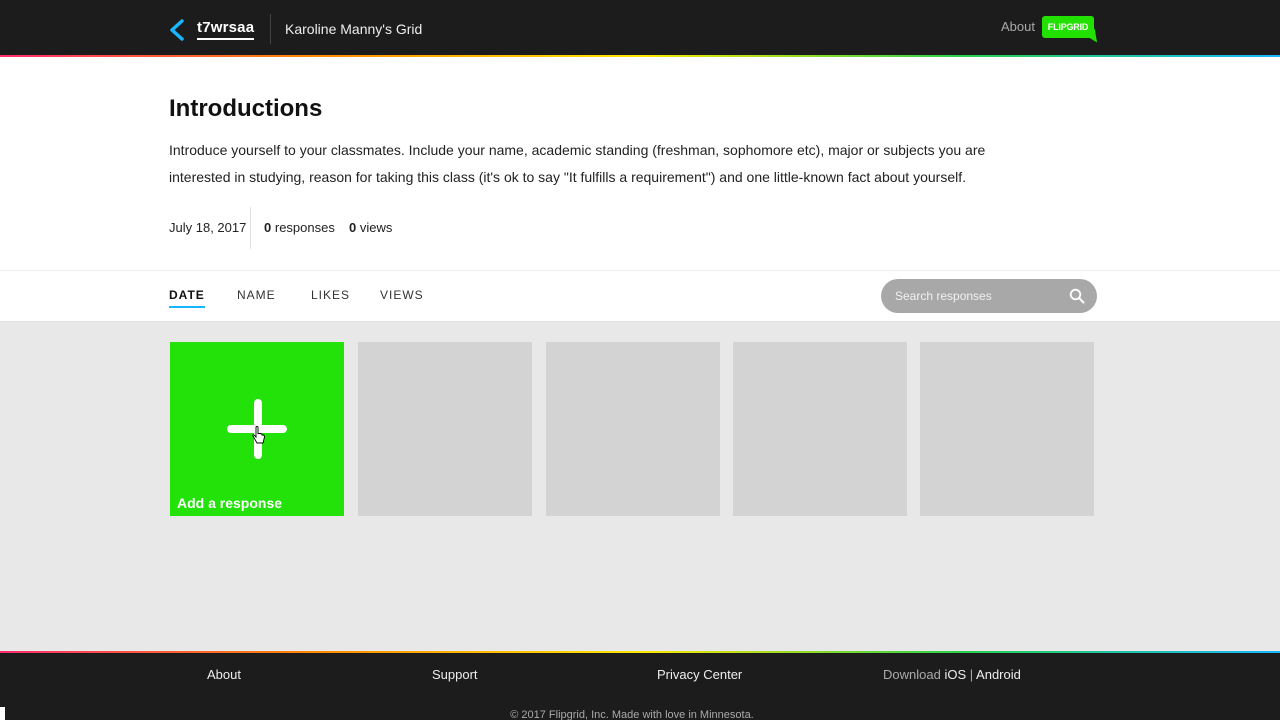 Image resolution: width=1280 pixels, height=720 pixels. I want to click on add-response-button: Add a response, so click(257, 429).